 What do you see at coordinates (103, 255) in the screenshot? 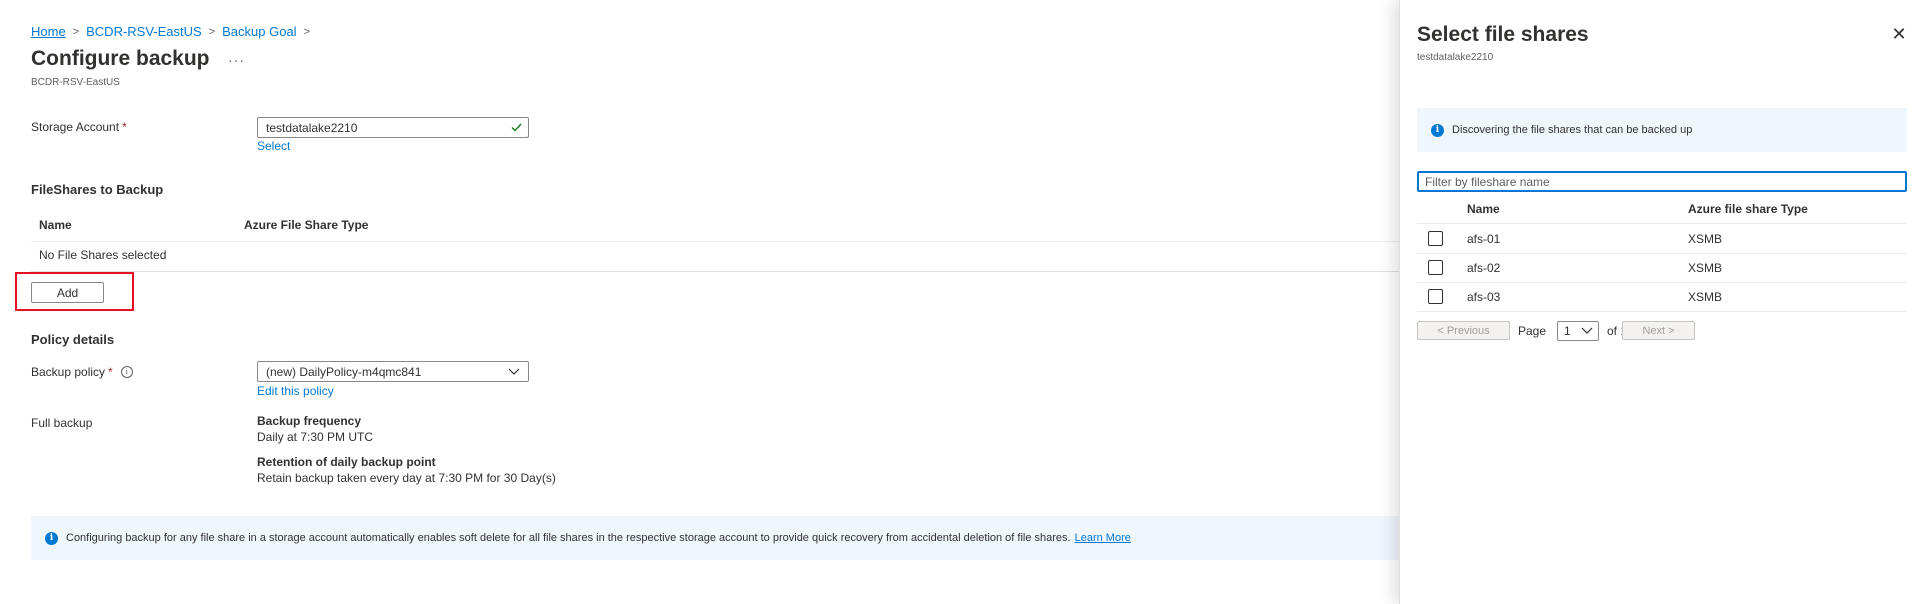
I see `empty-state-text: No File Shares selected` at bounding box center [103, 255].